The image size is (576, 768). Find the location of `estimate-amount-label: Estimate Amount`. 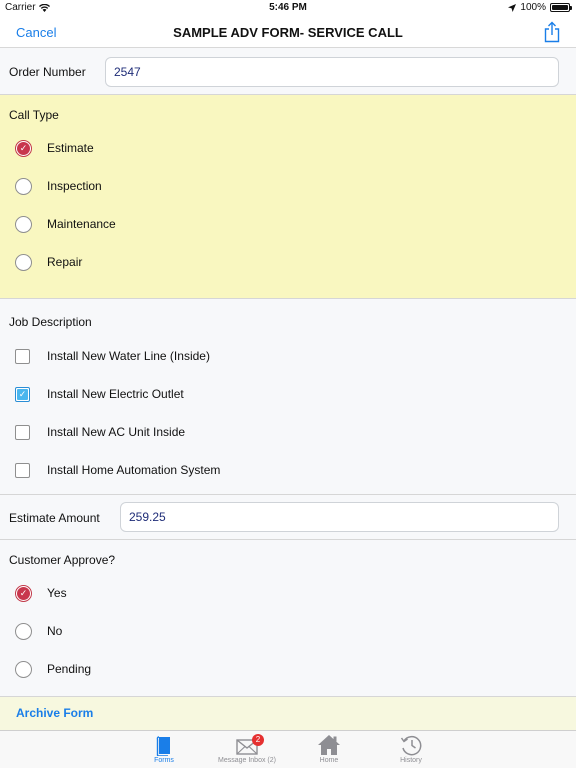

estimate-amount-label: Estimate Amount is located at coordinates (54, 518).